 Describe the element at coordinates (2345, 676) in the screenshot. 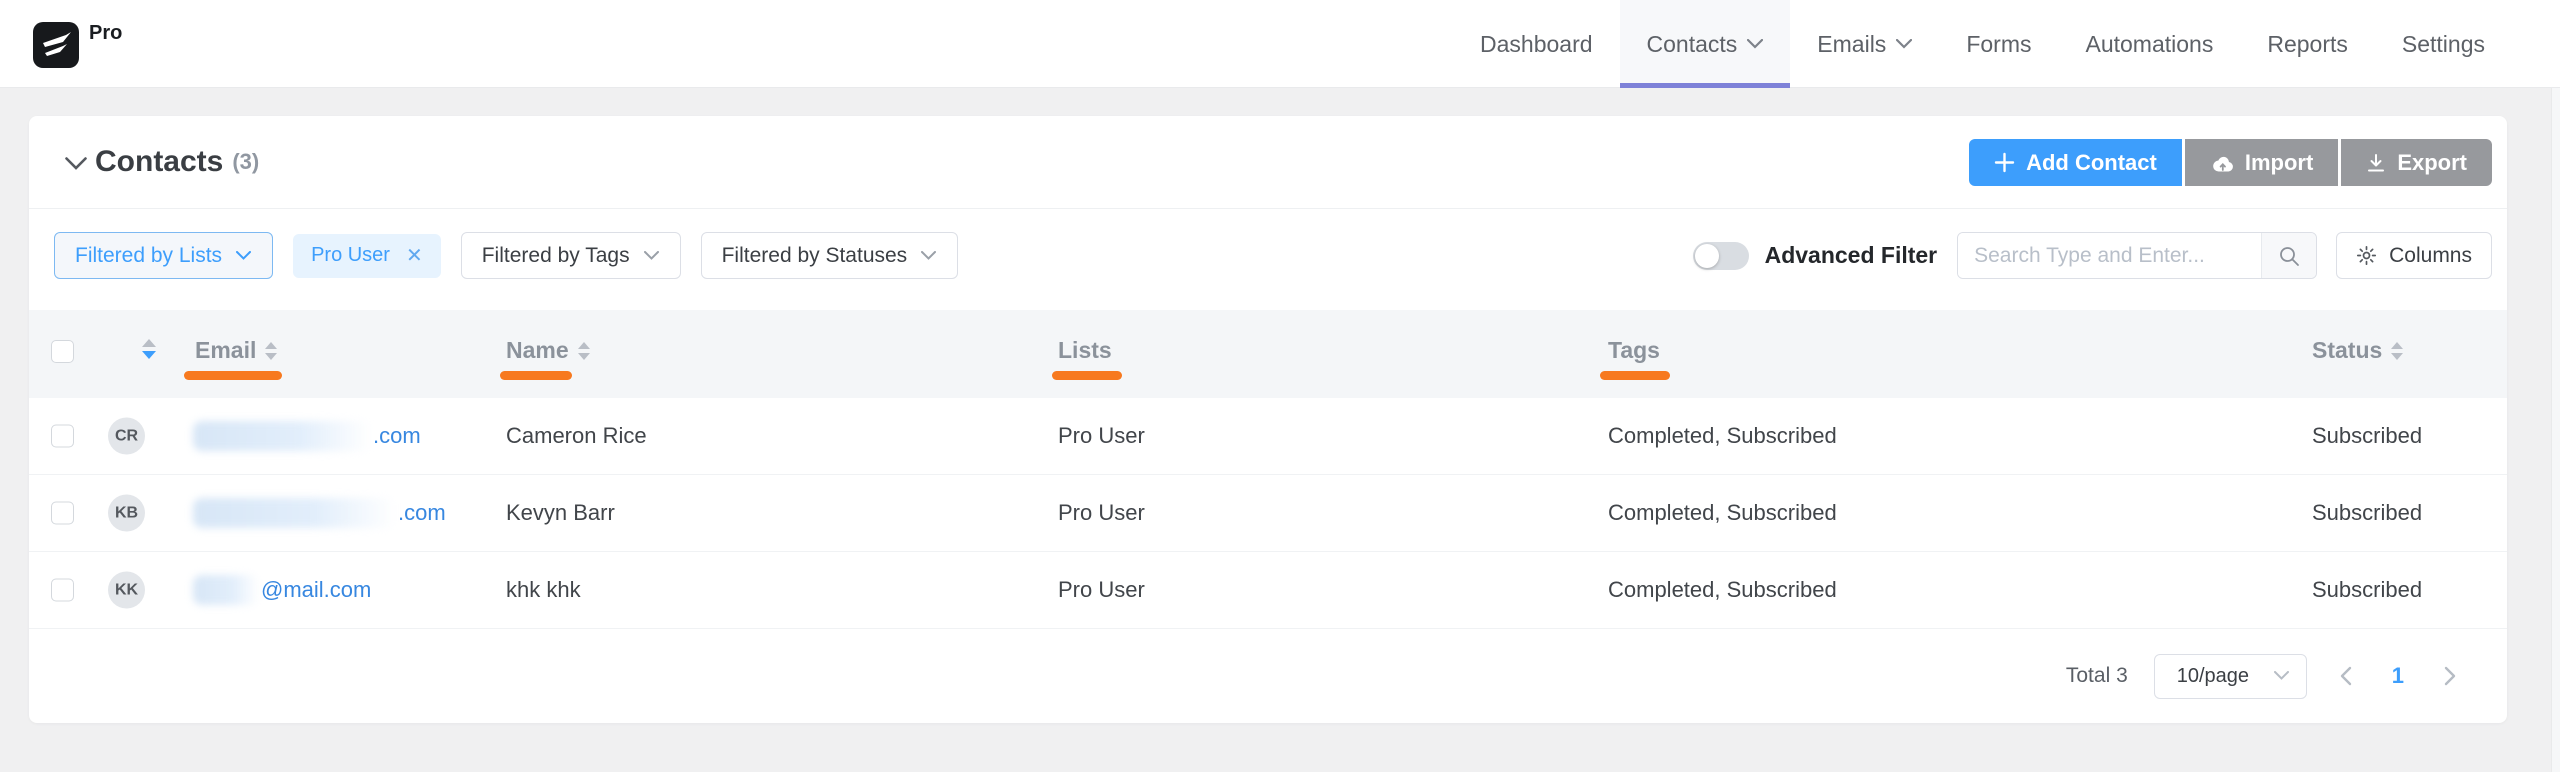

I see `previous-page-icon` at that location.